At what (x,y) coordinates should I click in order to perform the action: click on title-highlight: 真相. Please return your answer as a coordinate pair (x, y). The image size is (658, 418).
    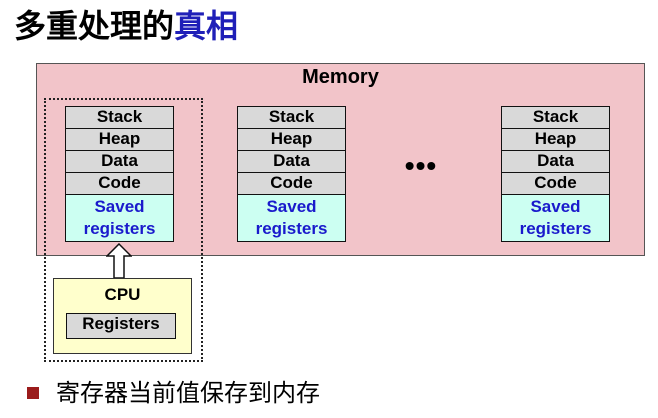
    Looking at the image, I should click on (206, 26).